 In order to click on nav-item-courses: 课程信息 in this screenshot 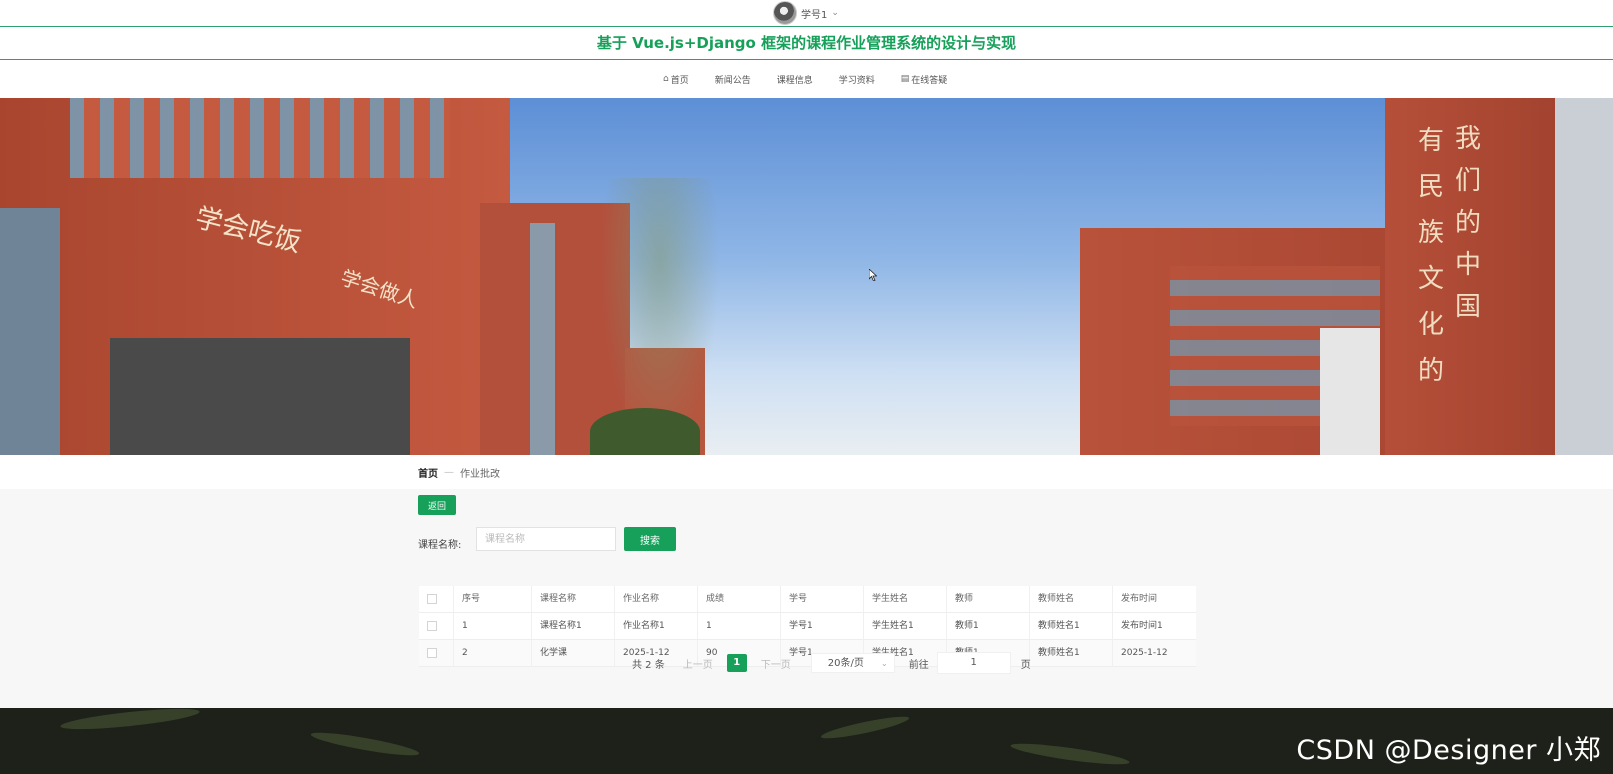, I will do `click(795, 79)`.